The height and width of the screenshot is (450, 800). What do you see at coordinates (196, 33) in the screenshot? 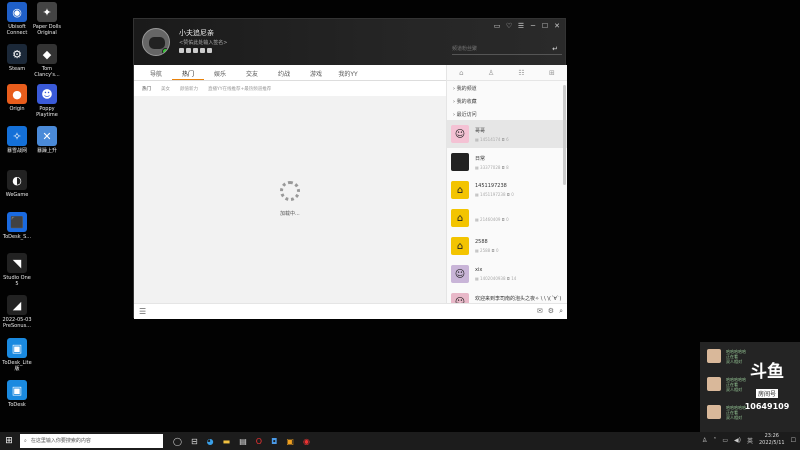
I see `user-name: 小夫追尼亲` at bounding box center [196, 33].